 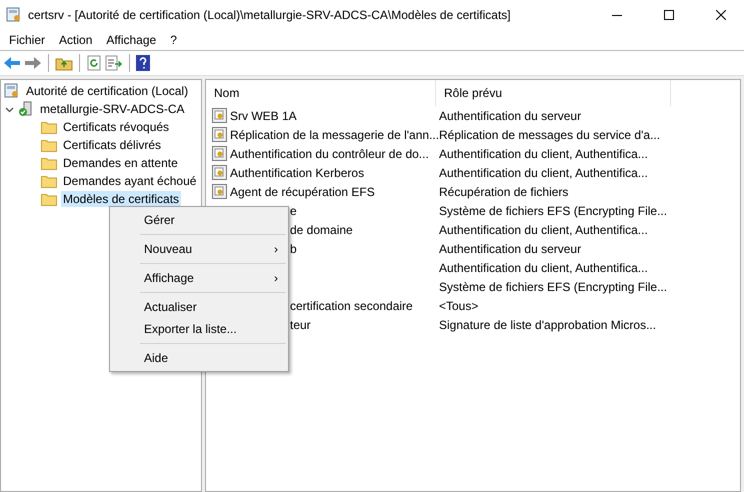 I want to click on menu-option: Nouveau ›, so click(x=199, y=249).